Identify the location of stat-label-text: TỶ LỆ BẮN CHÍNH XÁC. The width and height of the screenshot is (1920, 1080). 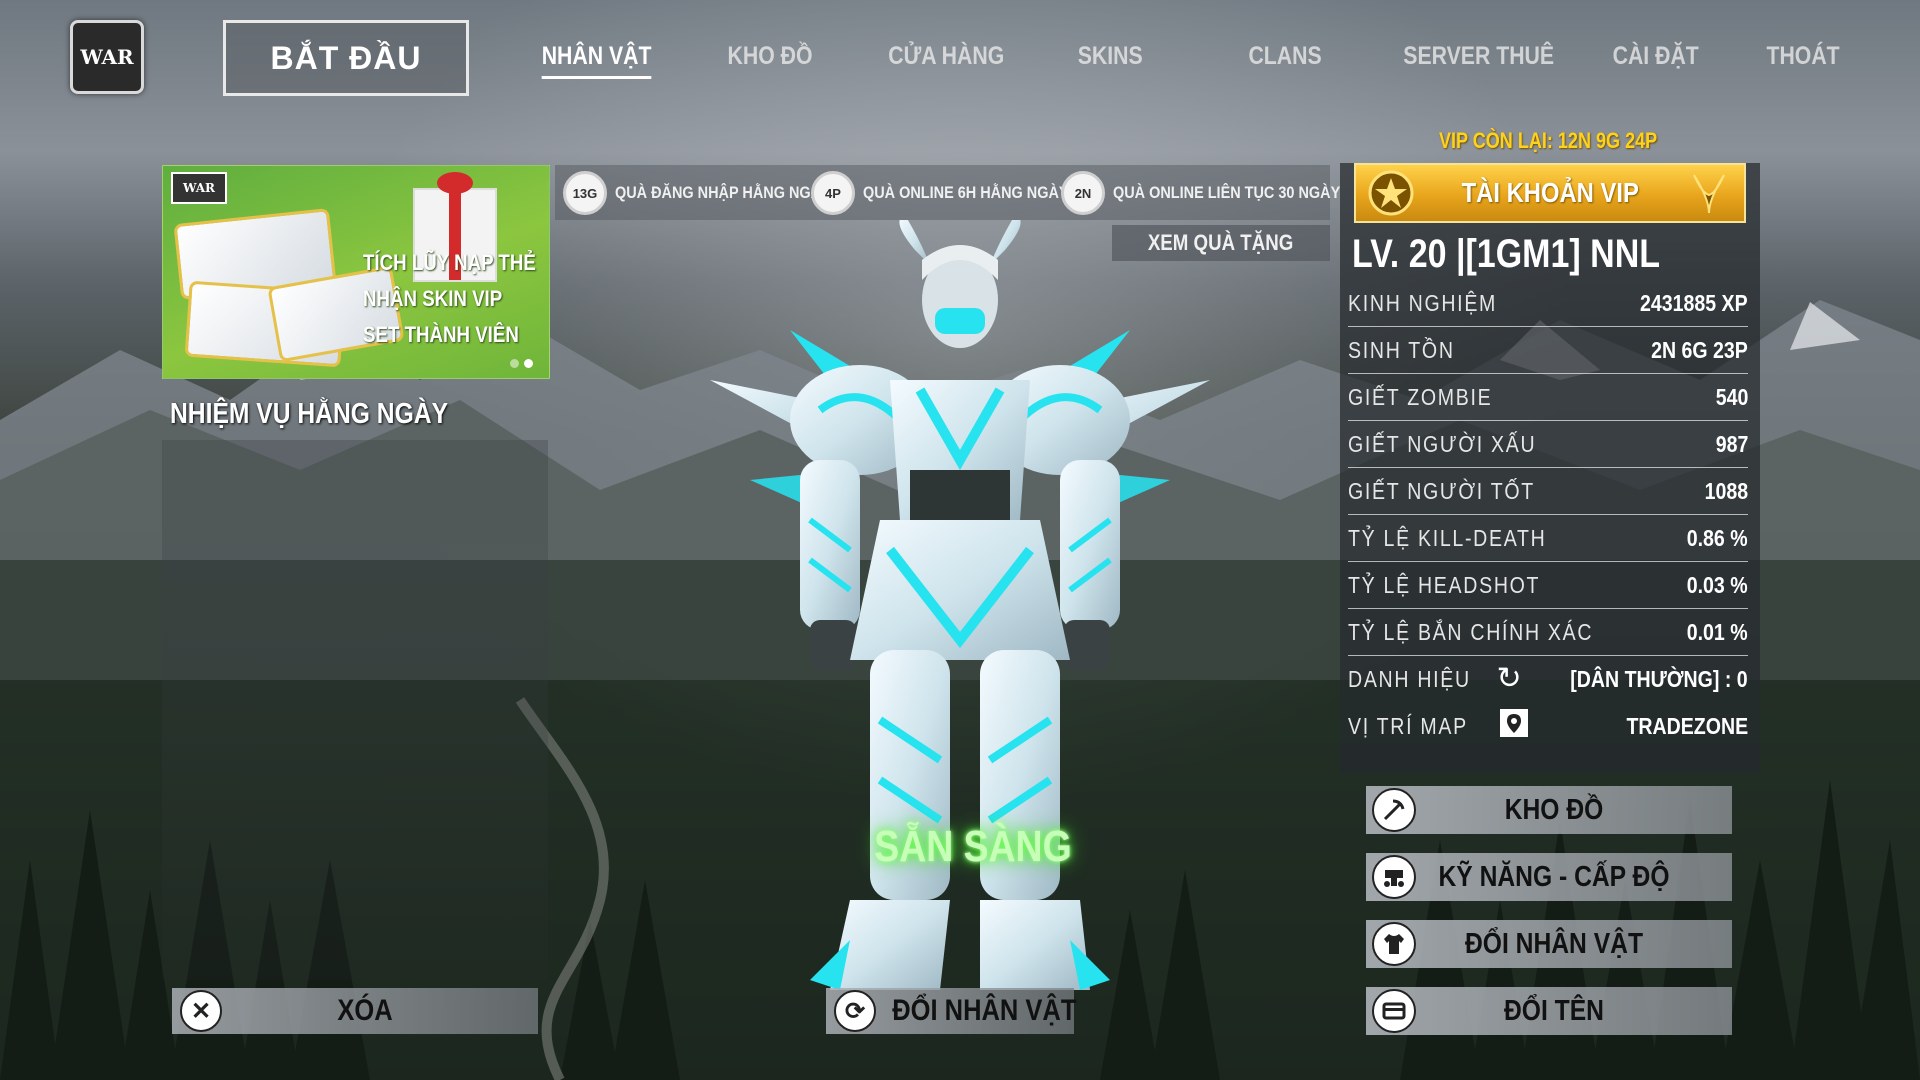
(1471, 631).